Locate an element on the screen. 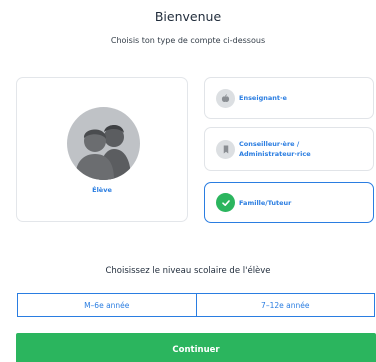 This screenshot has height=362, width=376. page-subtitle: Choisis ton type de compte ci-dessous is located at coordinates (188, 40).